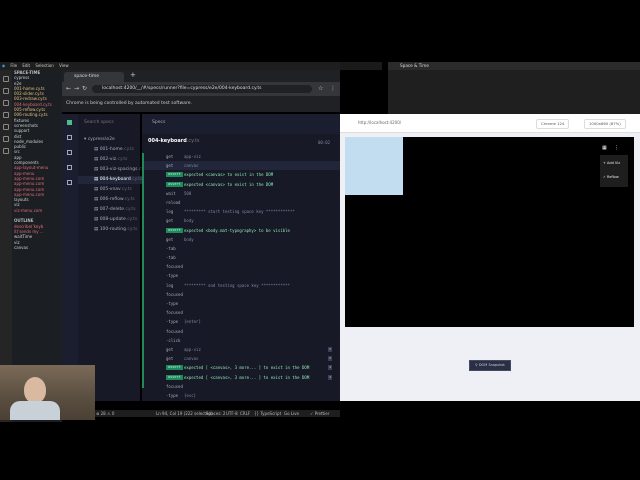  What do you see at coordinates (112, 140) in the screenshot?
I see `spec-folder: ▾ cypress\e2e` at bounding box center [112, 140].